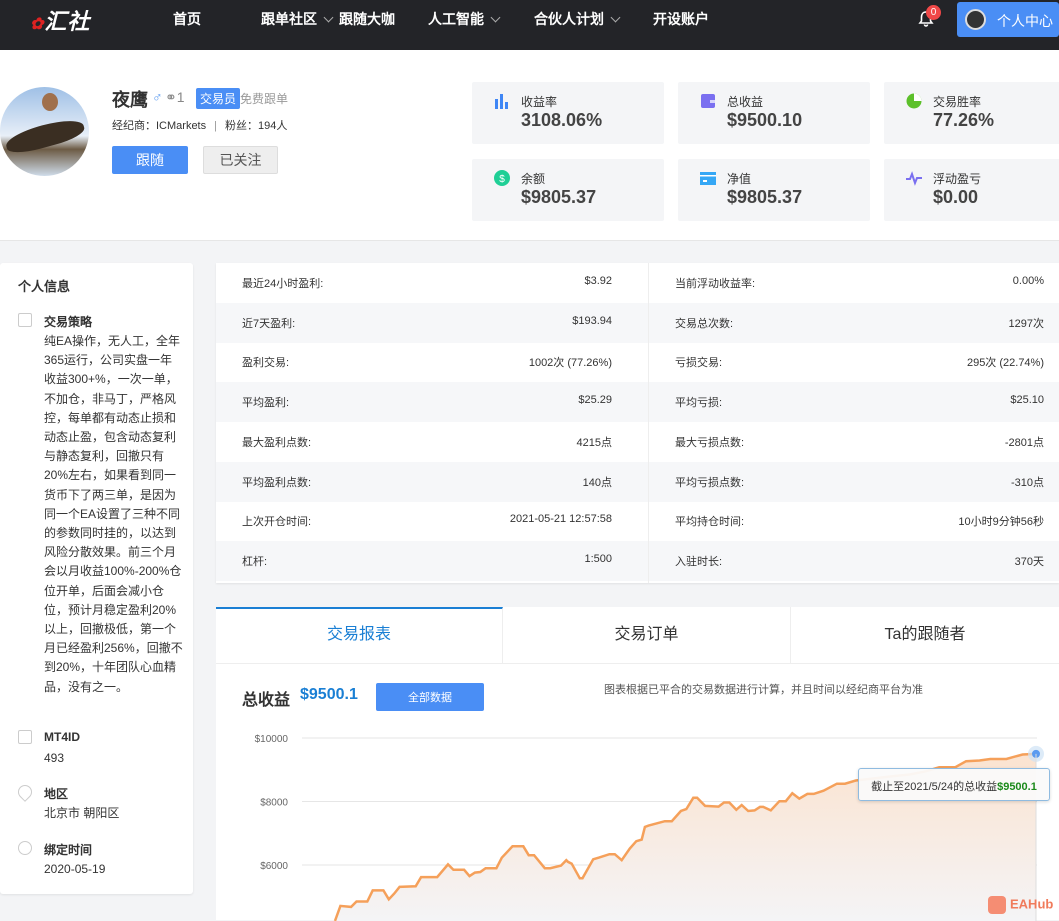  Describe the element at coordinates (765, 120) in the screenshot. I see `stat-value: $9500.10` at that location.